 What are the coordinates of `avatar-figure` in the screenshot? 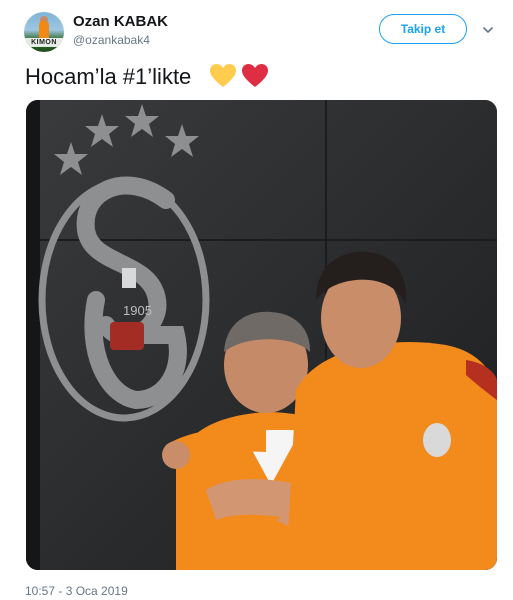 It's located at (44, 30).